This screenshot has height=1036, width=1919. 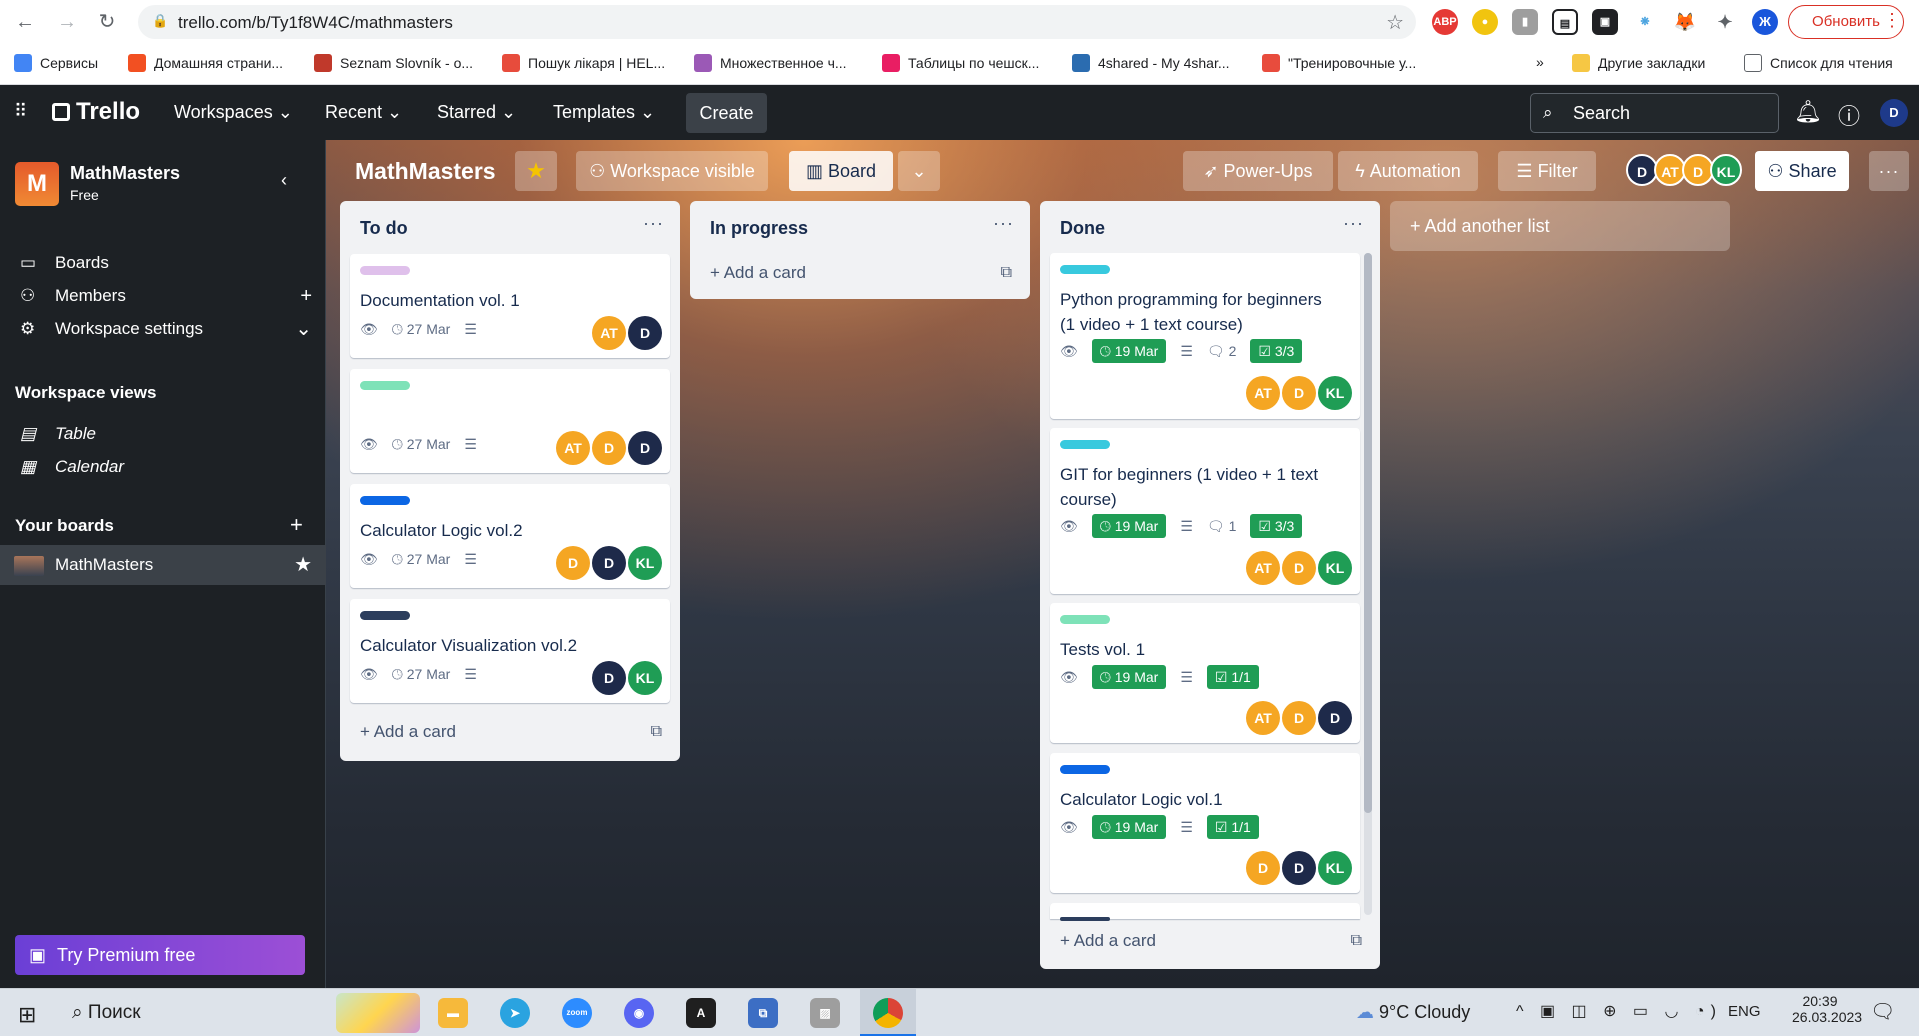 I want to click on profile-avatar: Ж, so click(x=1765, y=22).